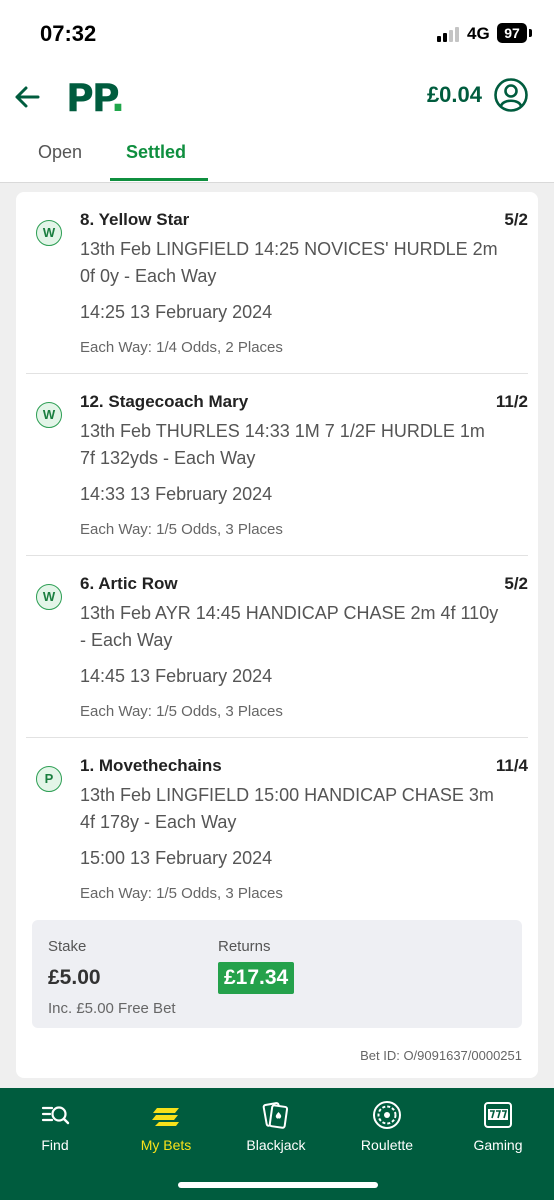 The image size is (554, 1200). What do you see at coordinates (277, 35) in the screenshot?
I see `status-bar: 07:32 4G 97` at bounding box center [277, 35].